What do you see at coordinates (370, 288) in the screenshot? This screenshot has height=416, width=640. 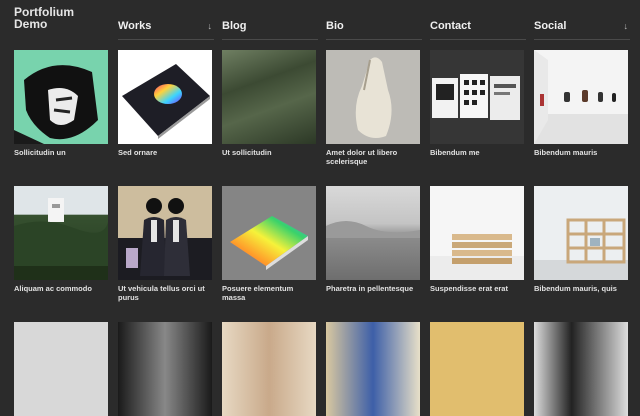 I see `item-caption: Pharetra in pellentesque` at bounding box center [370, 288].